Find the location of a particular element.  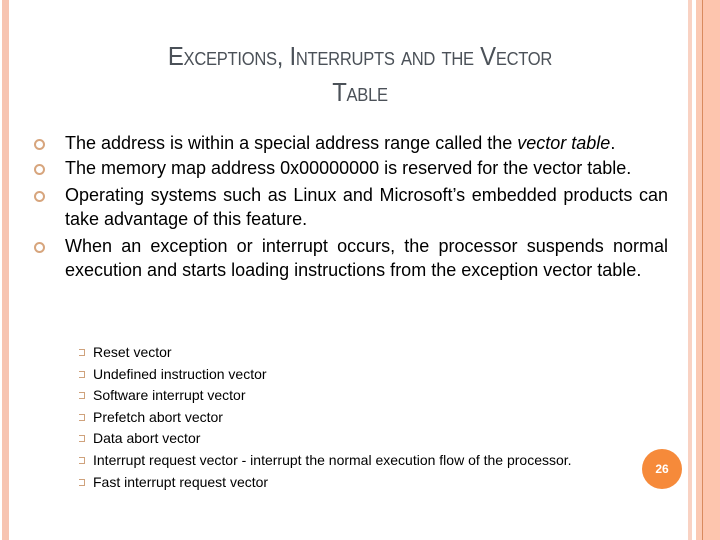

left-border-stripe is located at coordinates (5, 270).